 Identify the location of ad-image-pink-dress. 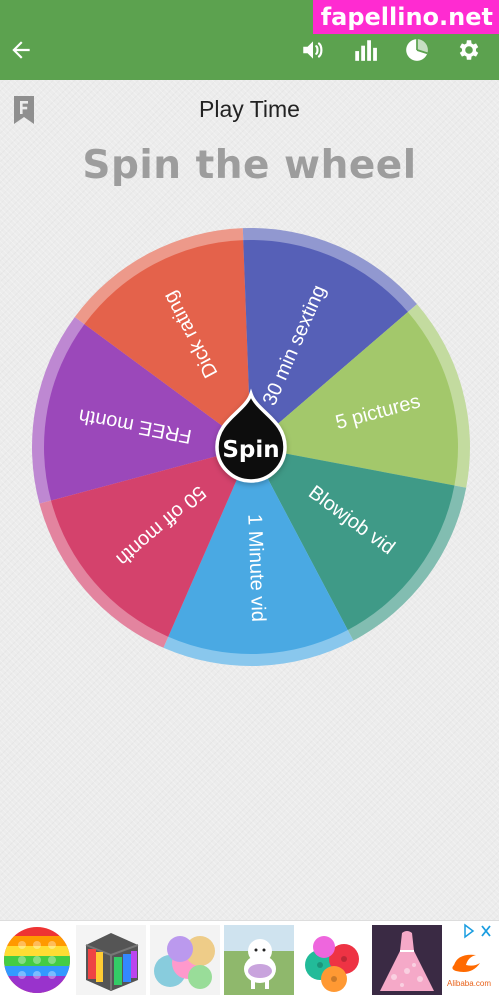
(407, 960).